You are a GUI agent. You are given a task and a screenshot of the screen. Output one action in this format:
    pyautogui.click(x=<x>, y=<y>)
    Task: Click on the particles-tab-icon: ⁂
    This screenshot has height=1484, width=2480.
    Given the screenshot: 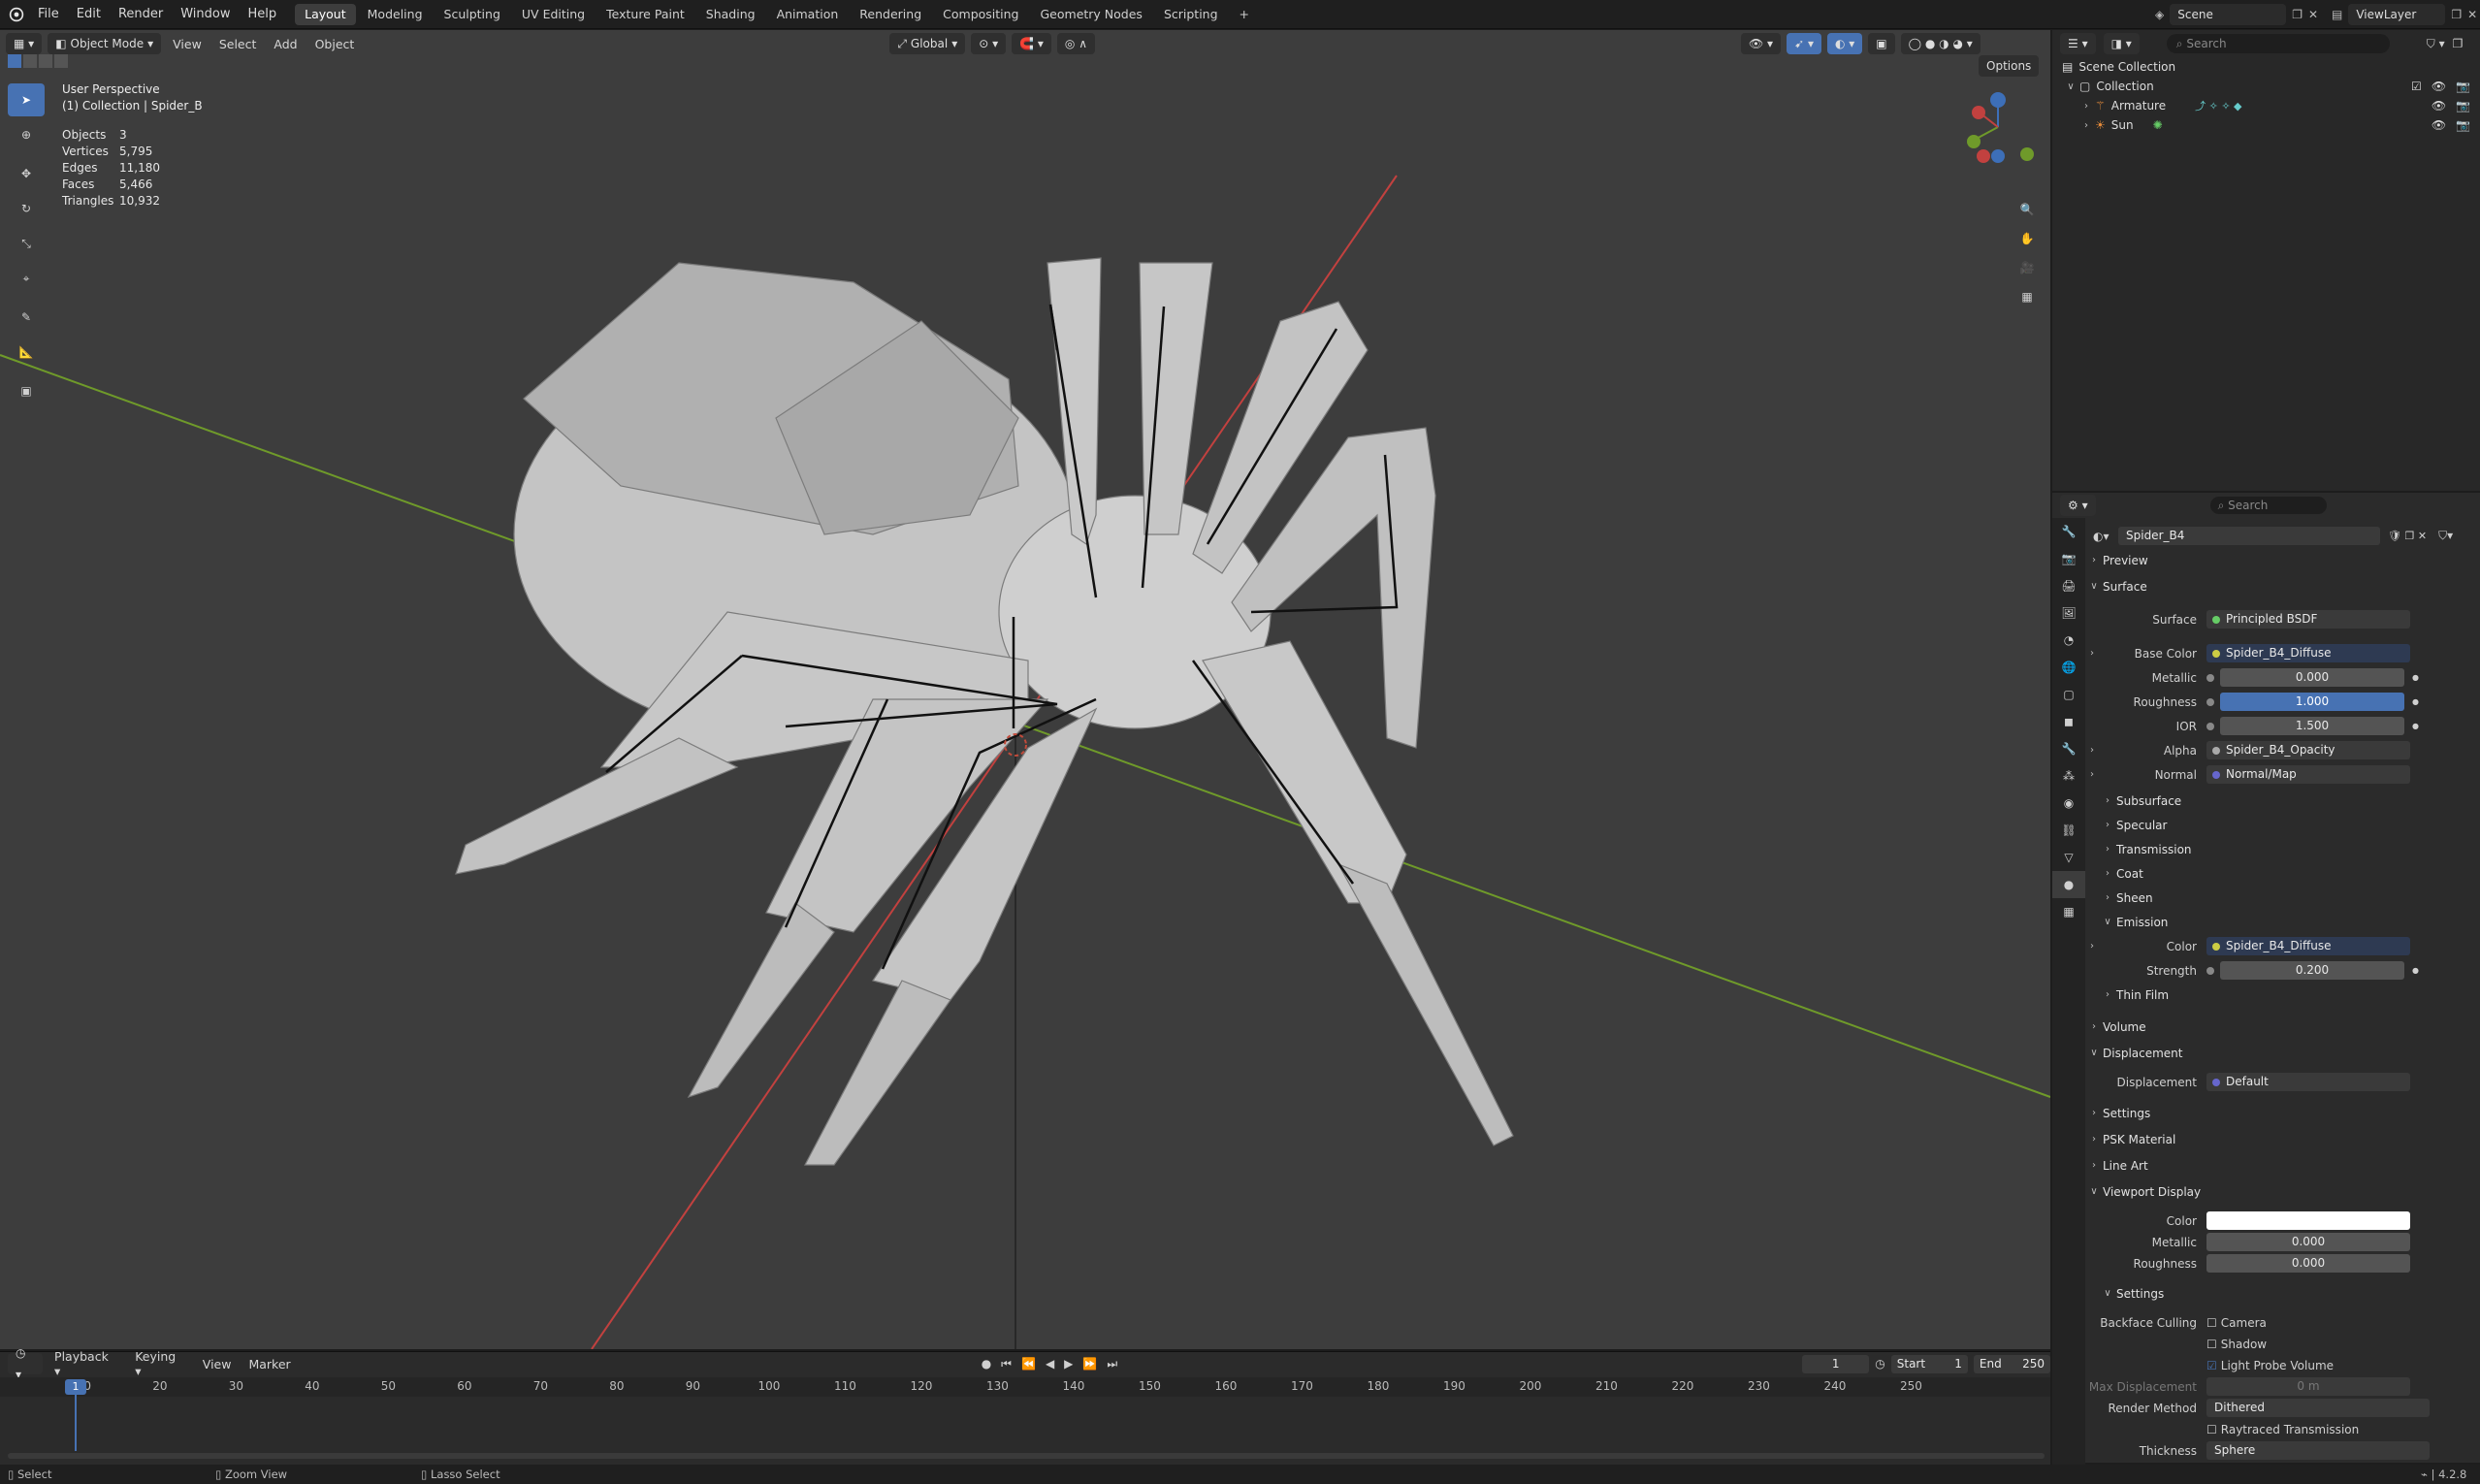 What is the action you would take?
    pyautogui.click(x=2068, y=776)
    